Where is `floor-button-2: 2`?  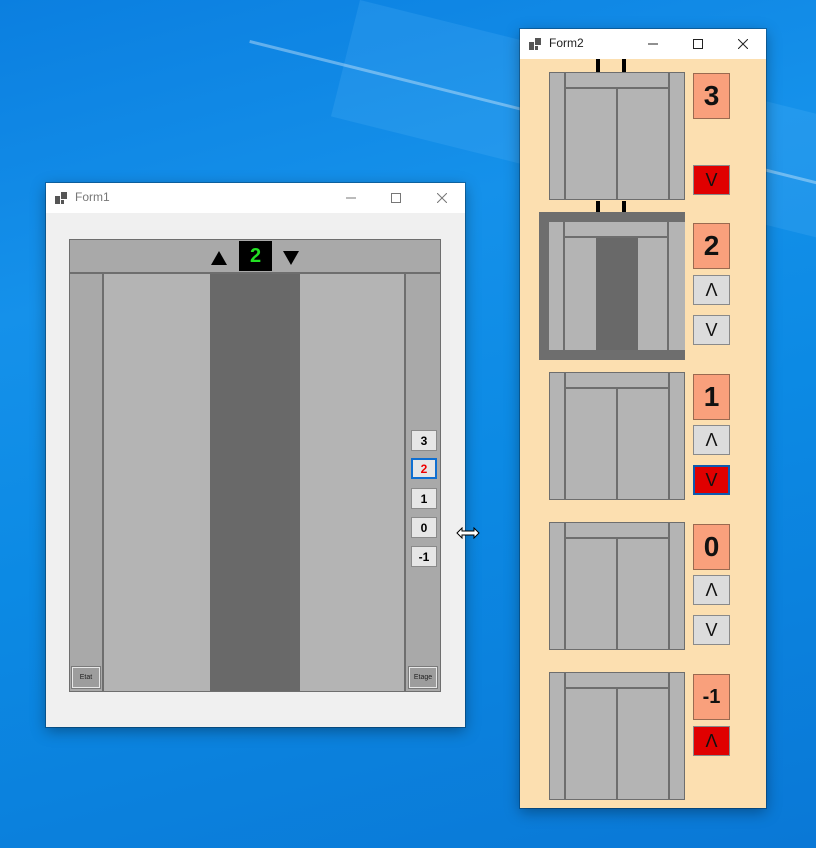 floor-button-2: 2 is located at coordinates (424, 468).